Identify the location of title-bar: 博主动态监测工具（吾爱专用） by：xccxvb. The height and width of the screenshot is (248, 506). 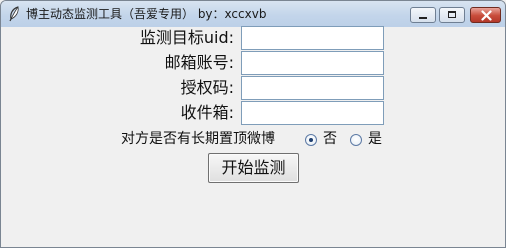
(253, 14).